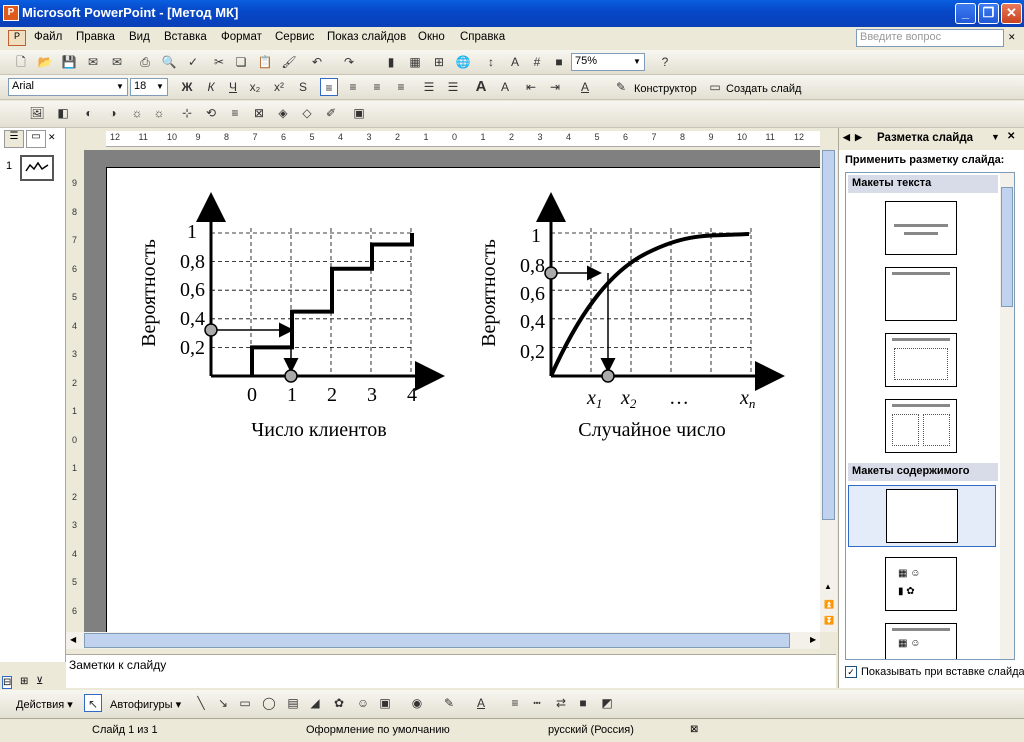 The image size is (1024, 742). Describe the element at coordinates (317, 62) in the screenshot. I see `undo-icon: ↶` at that location.